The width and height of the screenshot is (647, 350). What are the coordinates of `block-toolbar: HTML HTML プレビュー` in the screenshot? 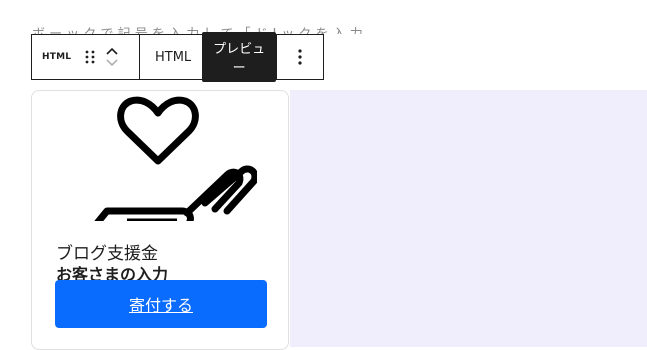 It's located at (177, 57).